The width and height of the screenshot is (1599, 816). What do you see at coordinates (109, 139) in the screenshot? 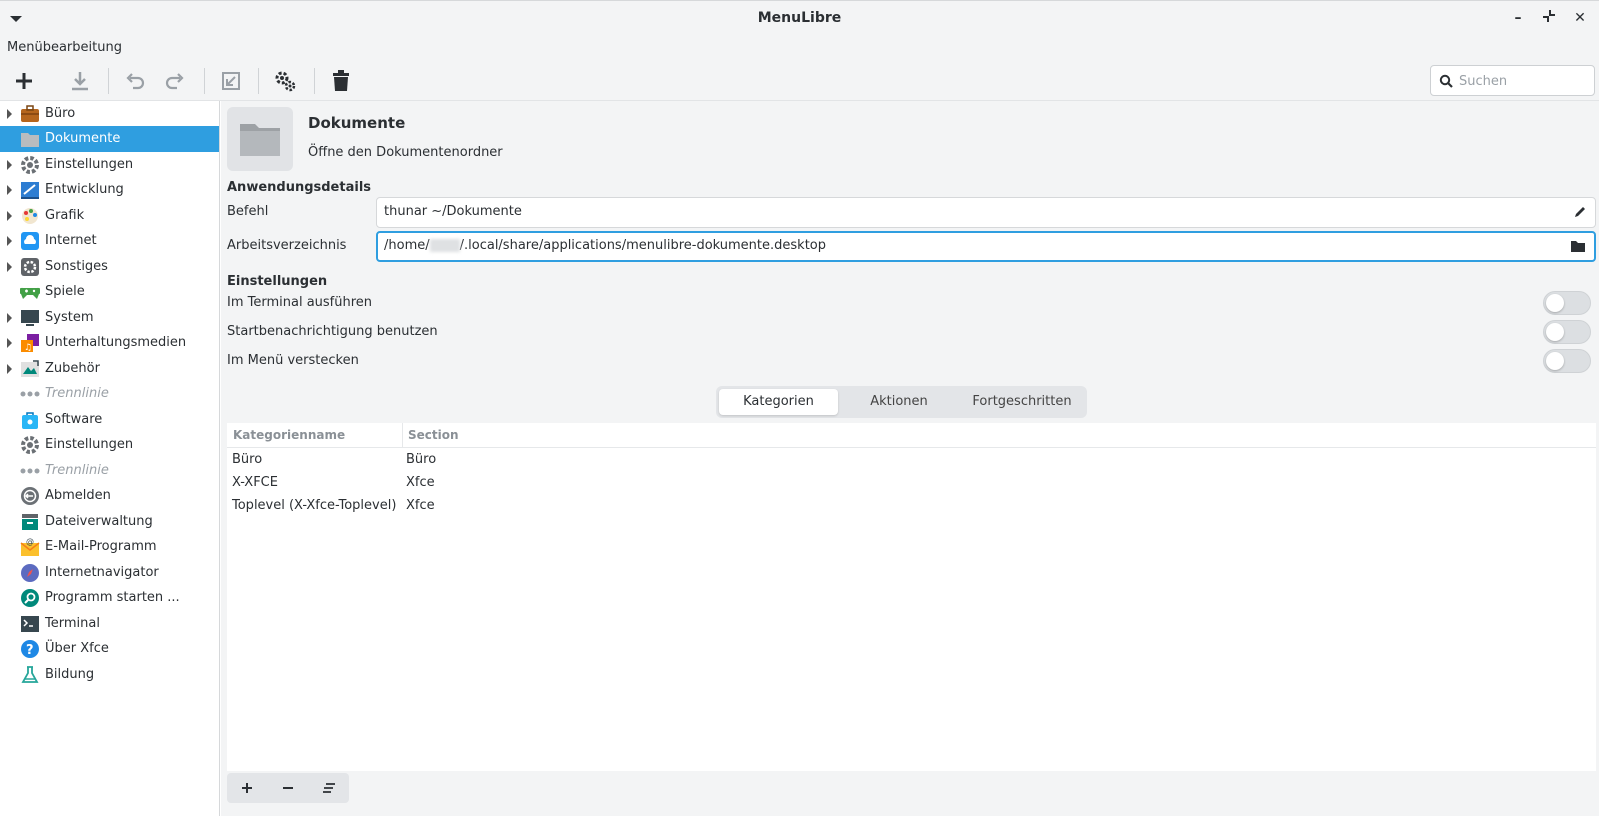
I see `sidebar-item-dokumente: Dokumente` at bounding box center [109, 139].